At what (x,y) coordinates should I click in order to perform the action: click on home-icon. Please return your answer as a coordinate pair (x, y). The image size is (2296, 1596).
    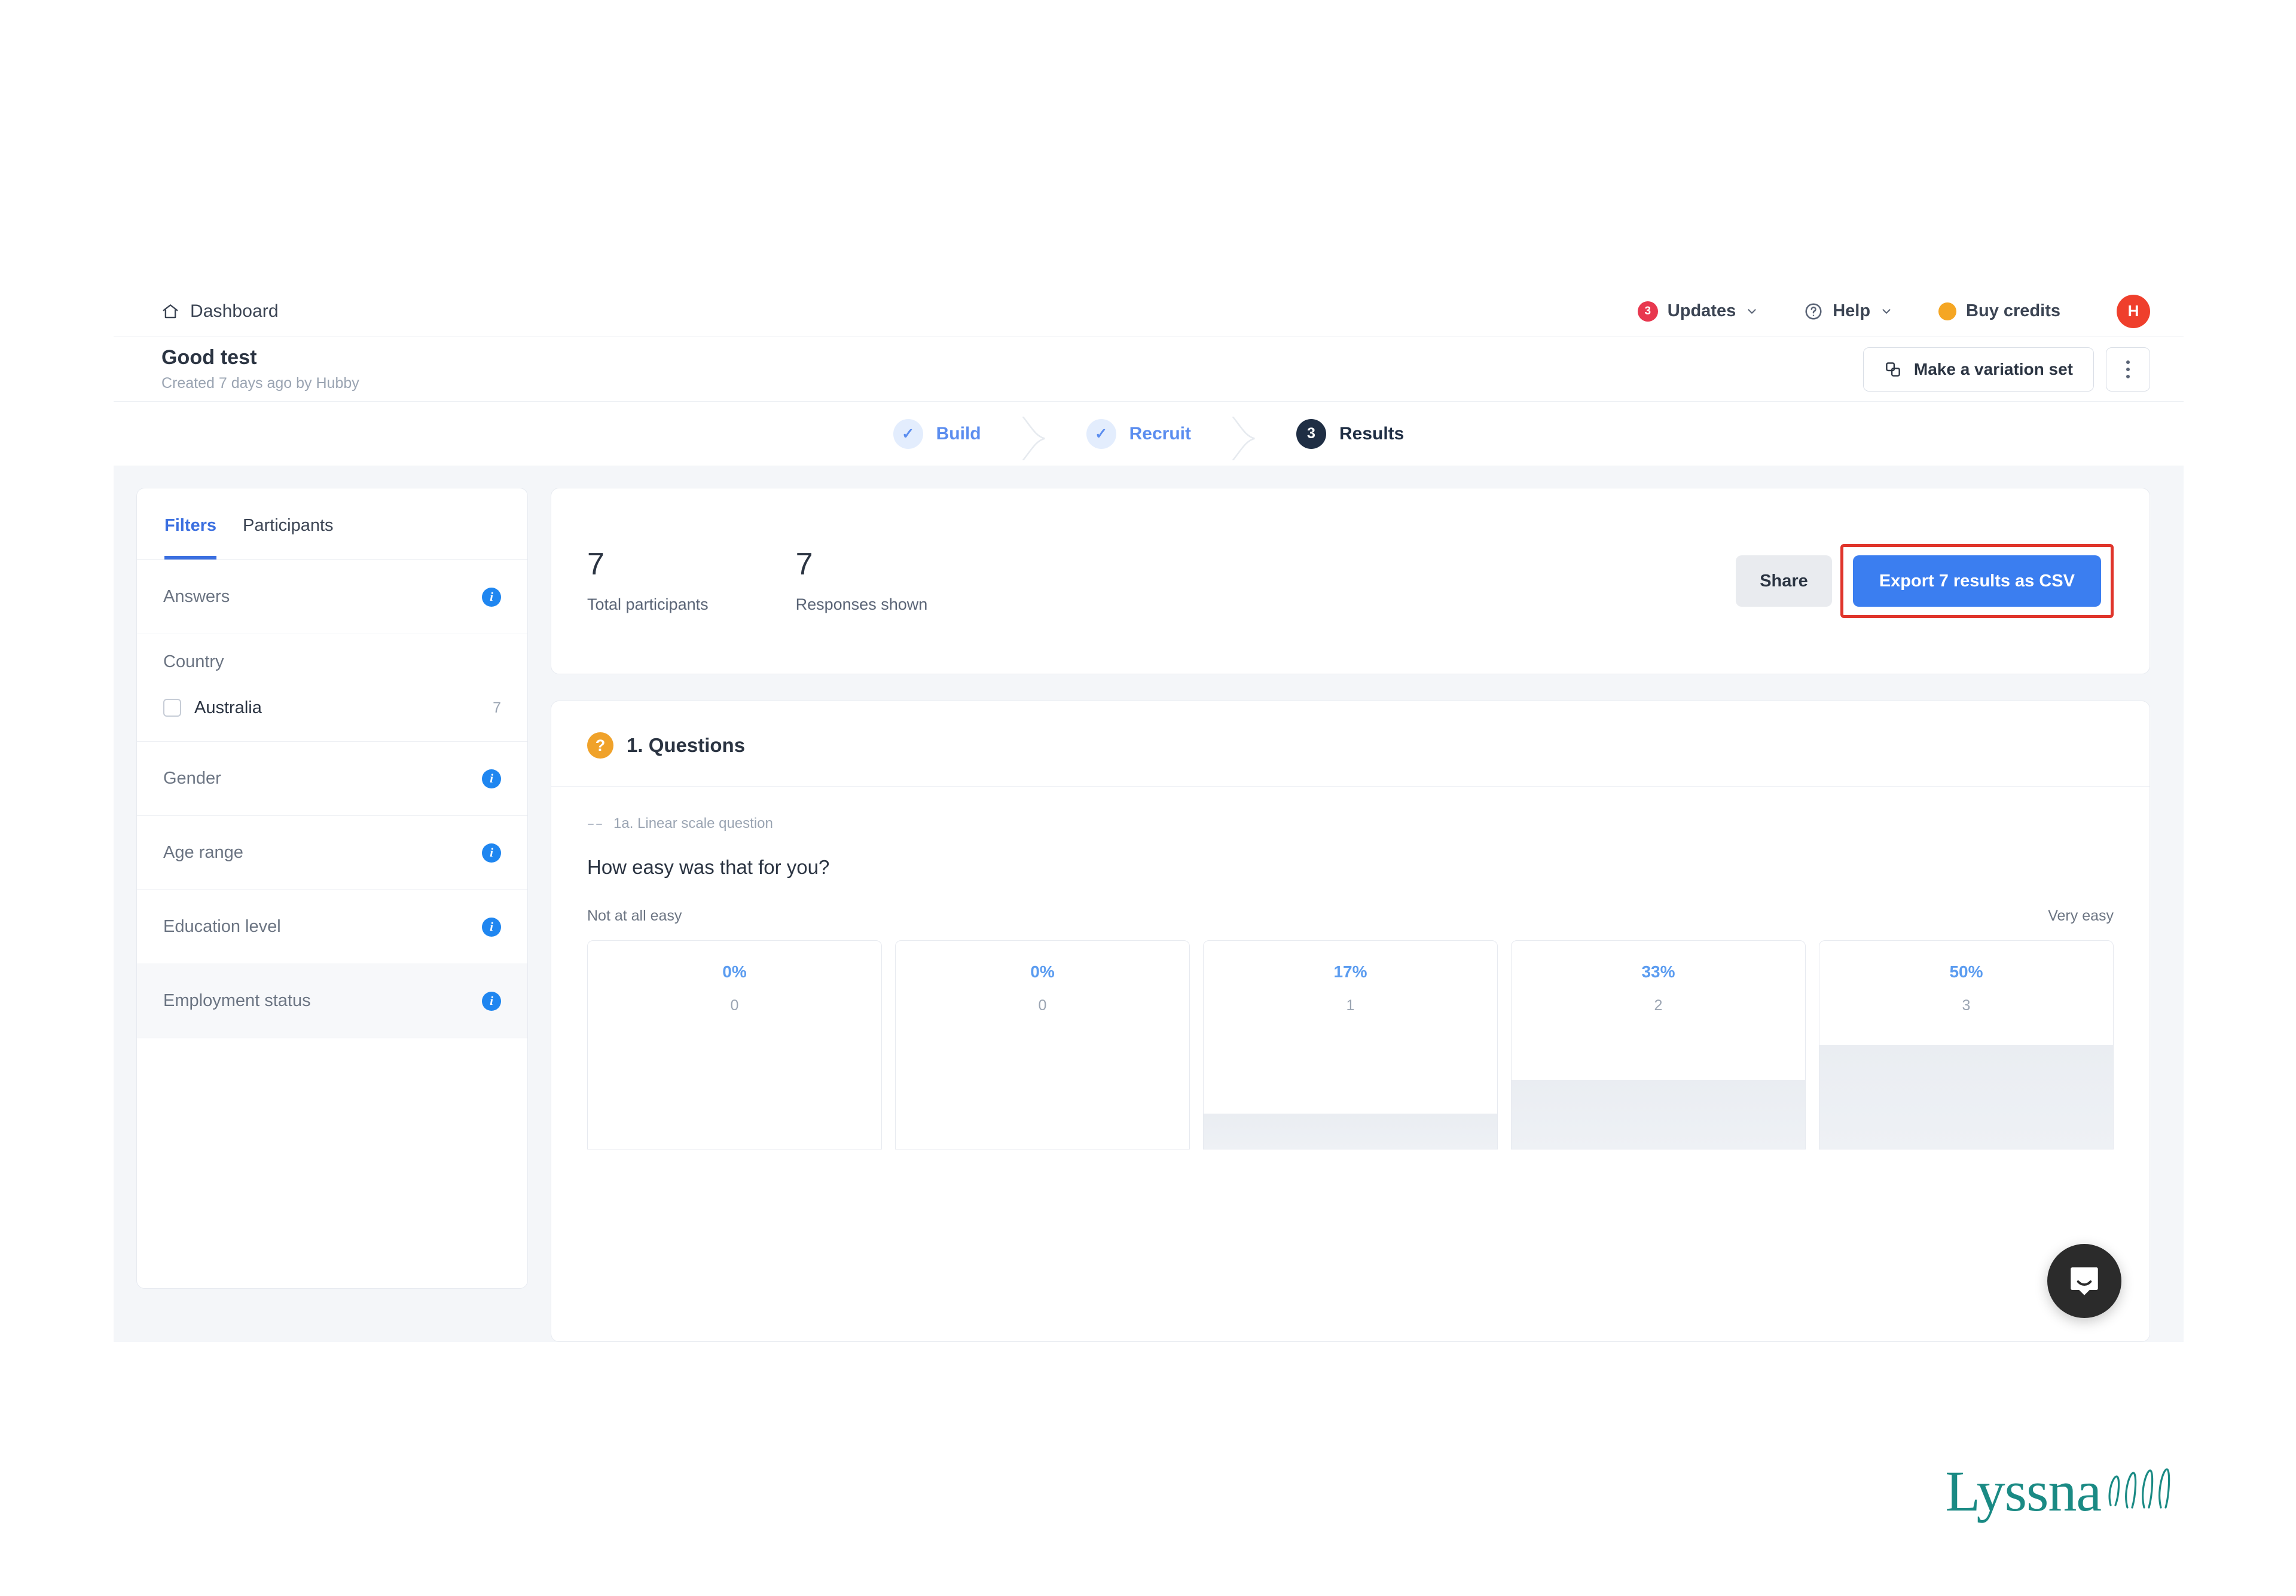
    Looking at the image, I should click on (170, 311).